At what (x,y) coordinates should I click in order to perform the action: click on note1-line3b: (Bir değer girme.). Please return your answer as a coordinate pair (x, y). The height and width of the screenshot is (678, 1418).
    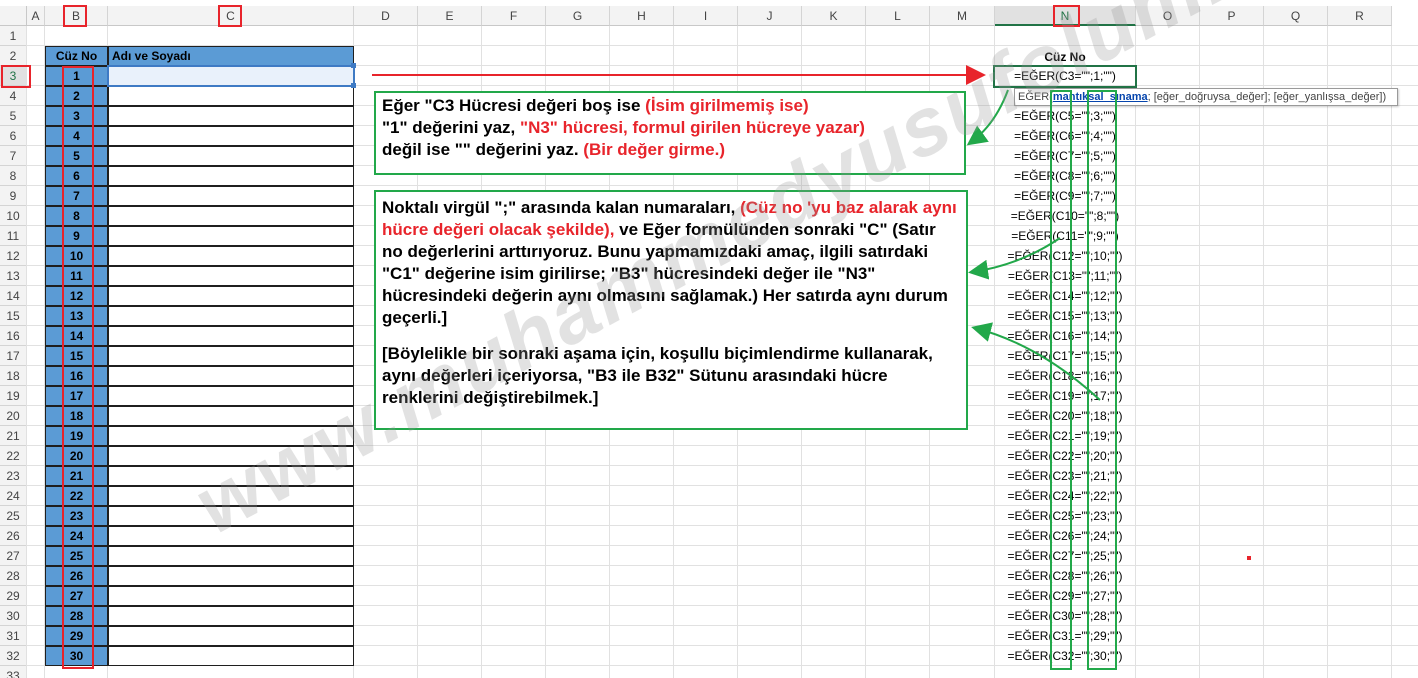
    Looking at the image, I should click on (654, 149).